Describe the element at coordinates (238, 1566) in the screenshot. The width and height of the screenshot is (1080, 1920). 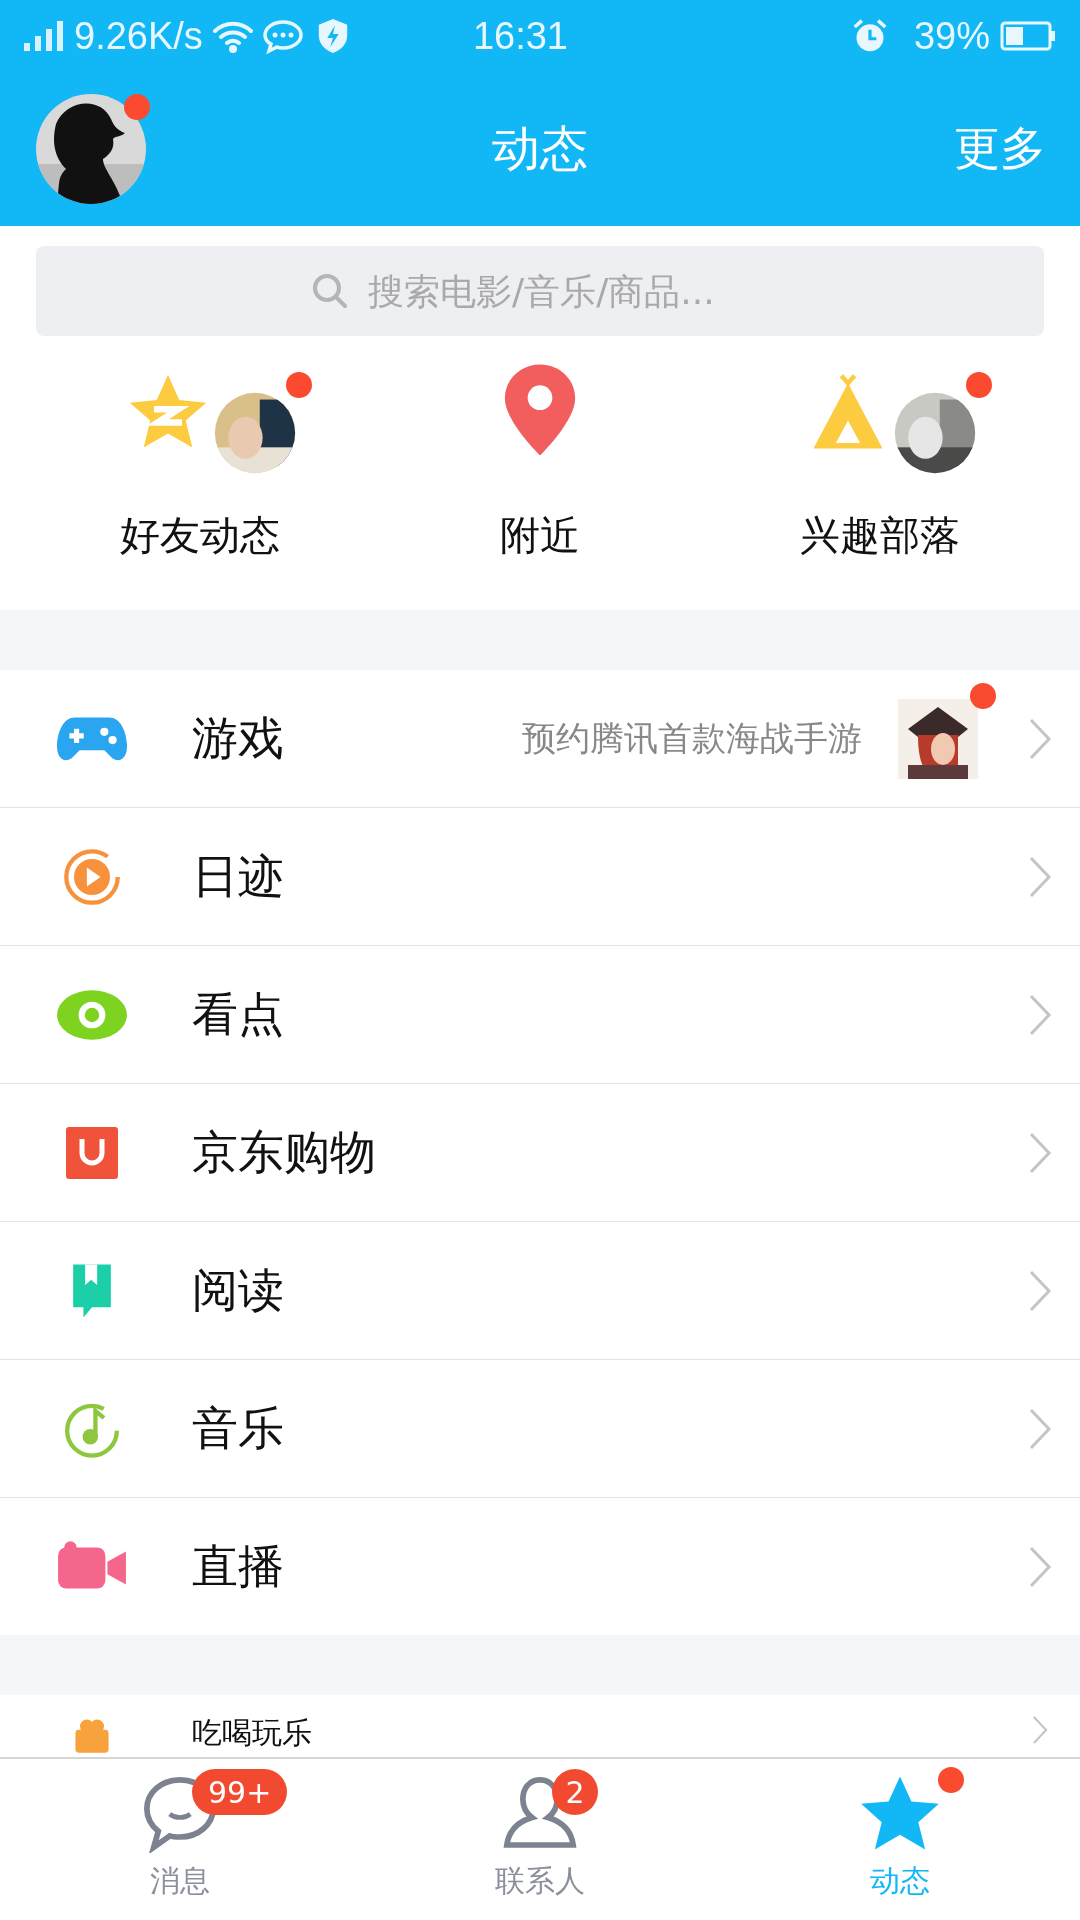
I see `menu-label: 直播` at that location.